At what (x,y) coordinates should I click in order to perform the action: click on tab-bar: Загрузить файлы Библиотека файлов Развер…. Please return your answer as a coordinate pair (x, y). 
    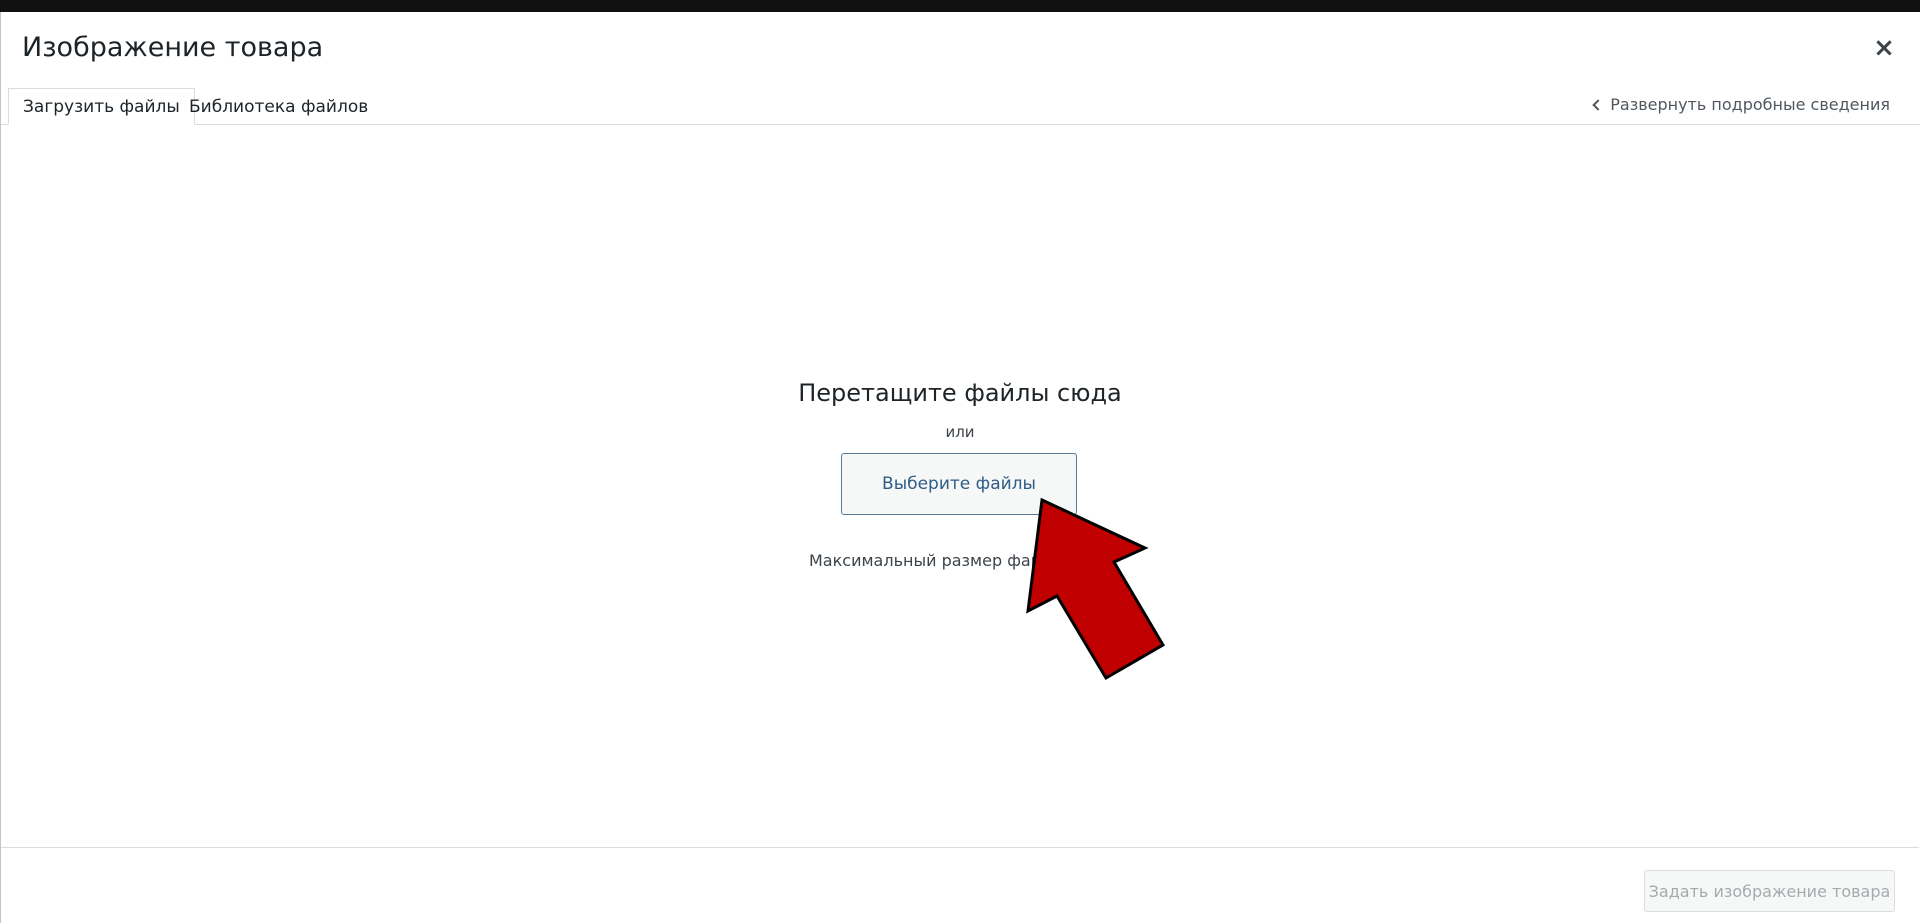
    Looking at the image, I should click on (960, 100).